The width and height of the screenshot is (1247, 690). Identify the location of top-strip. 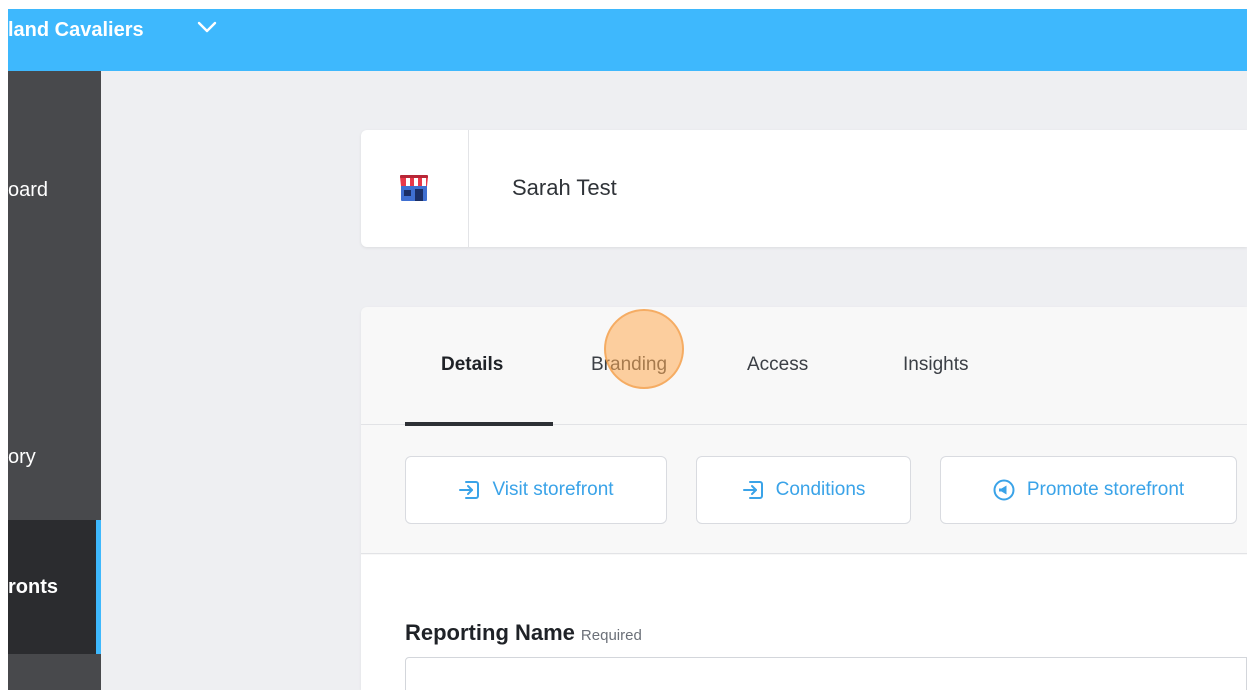
(623, 4).